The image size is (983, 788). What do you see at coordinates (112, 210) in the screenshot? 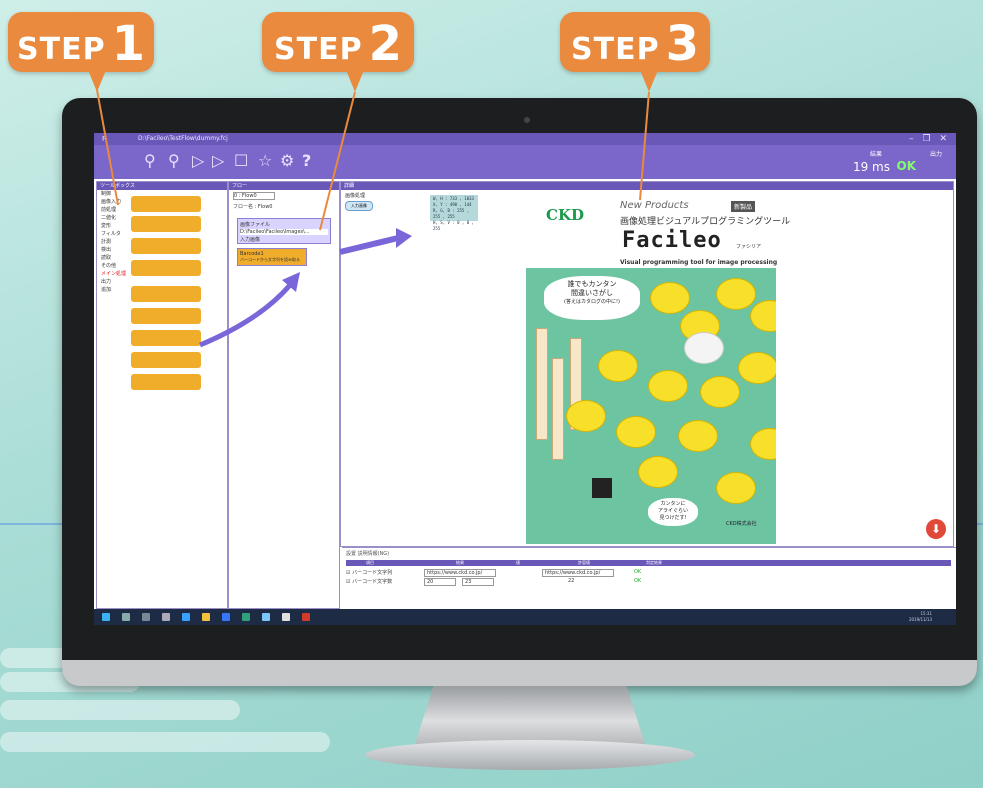
I see `category-item: 前処理` at bounding box center [112, 210].